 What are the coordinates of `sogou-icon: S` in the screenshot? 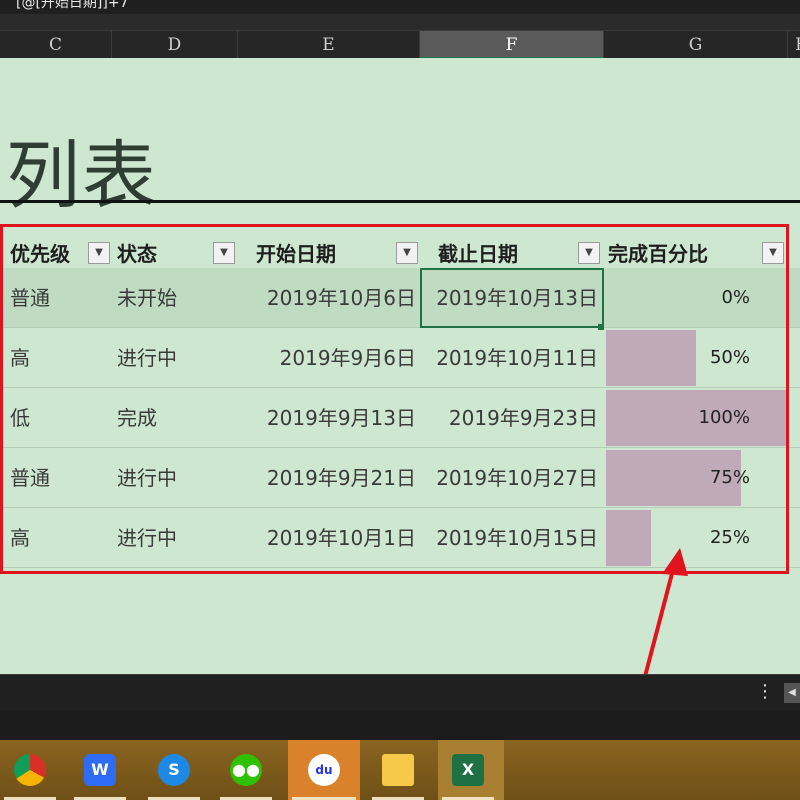 It's located at (174, 770).